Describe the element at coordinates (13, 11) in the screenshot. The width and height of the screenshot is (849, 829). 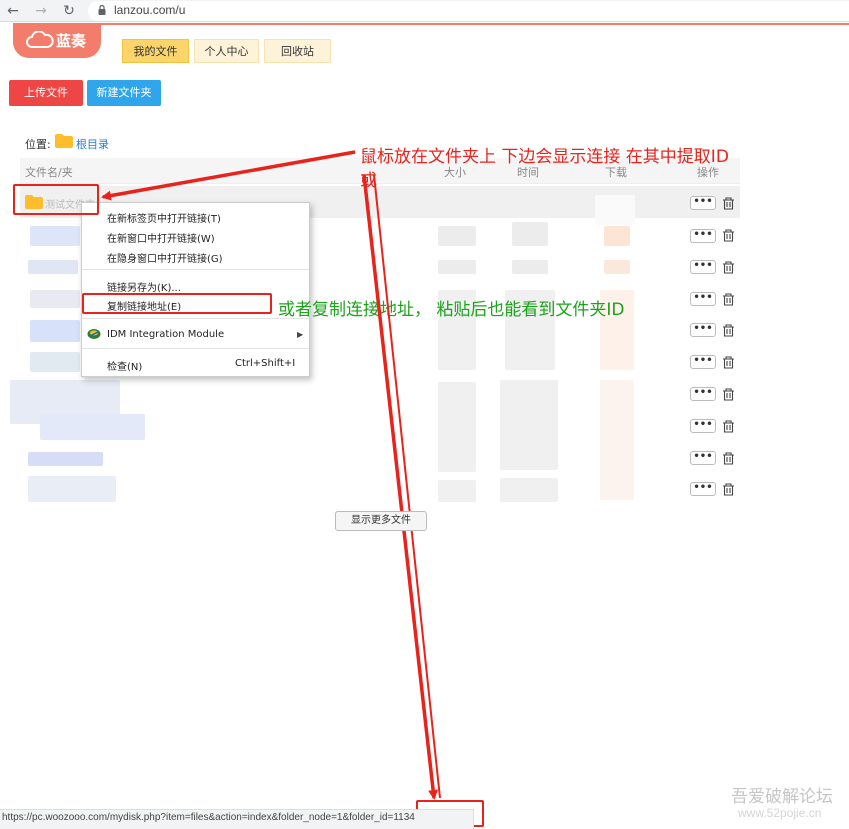
I see `back-icon: ←` at that location.